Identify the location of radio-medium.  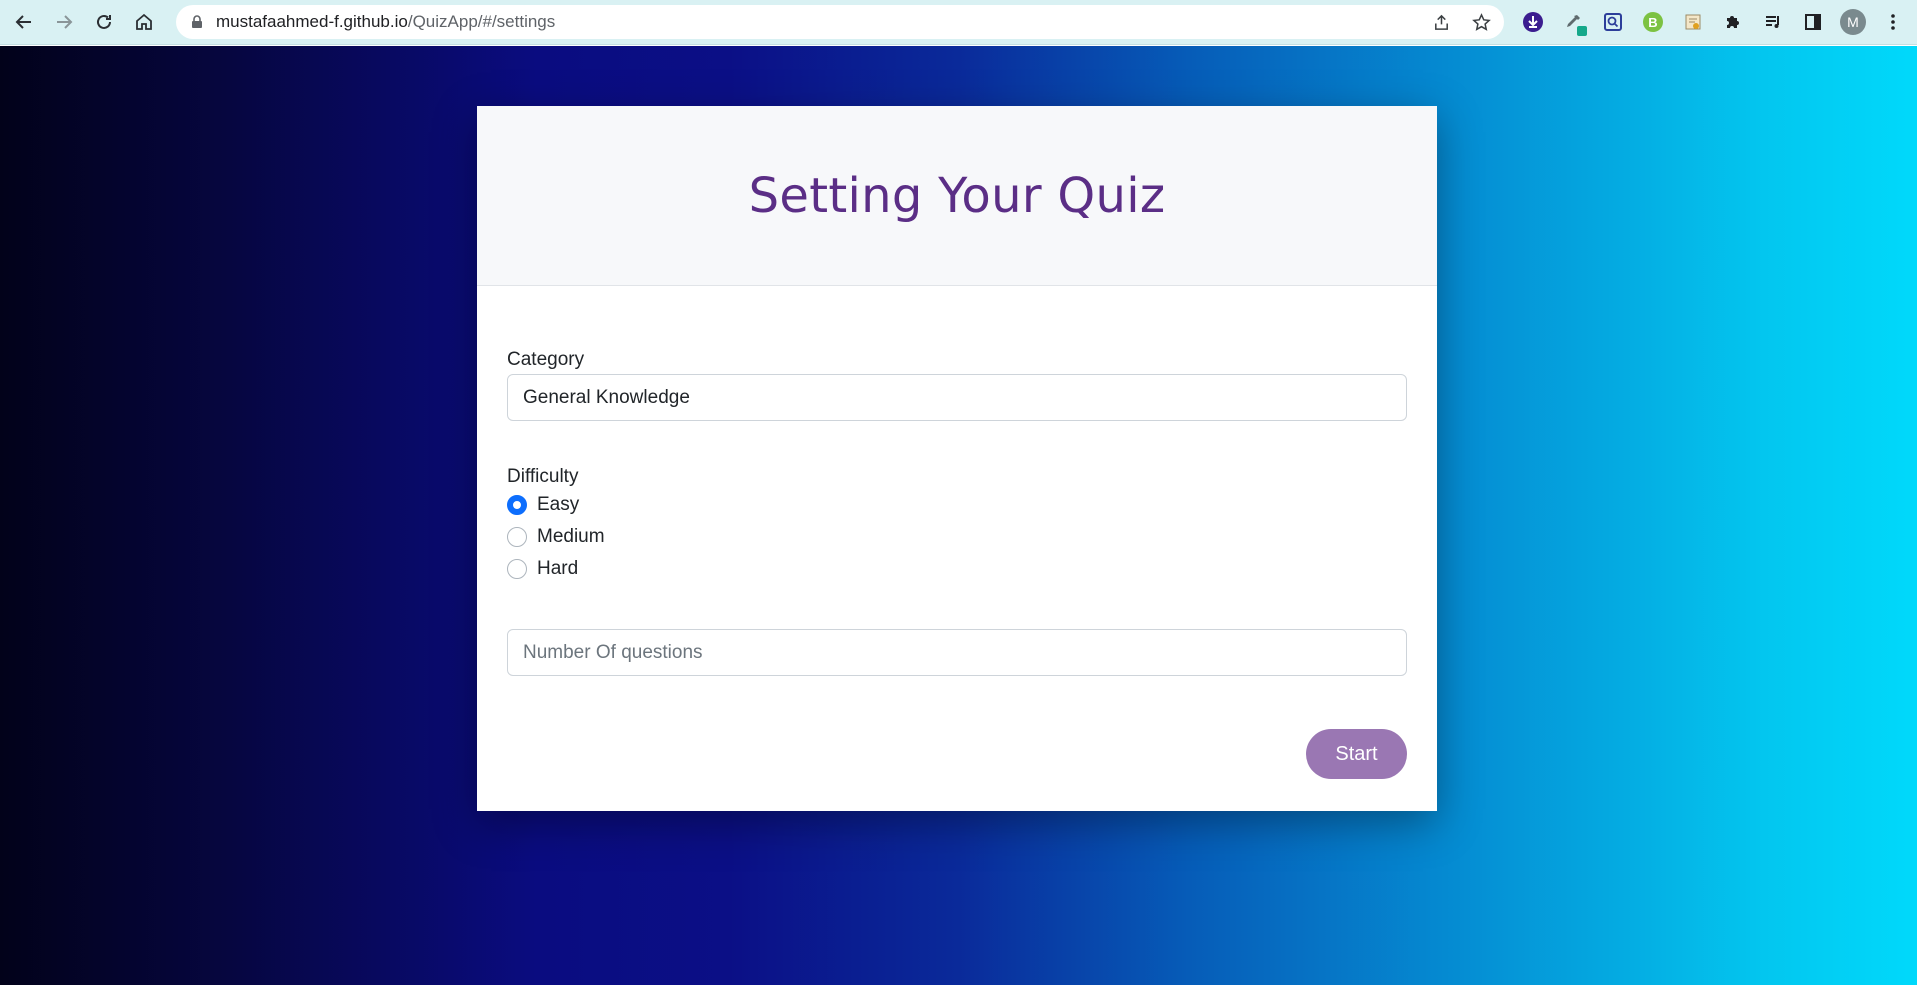
(517, 537).